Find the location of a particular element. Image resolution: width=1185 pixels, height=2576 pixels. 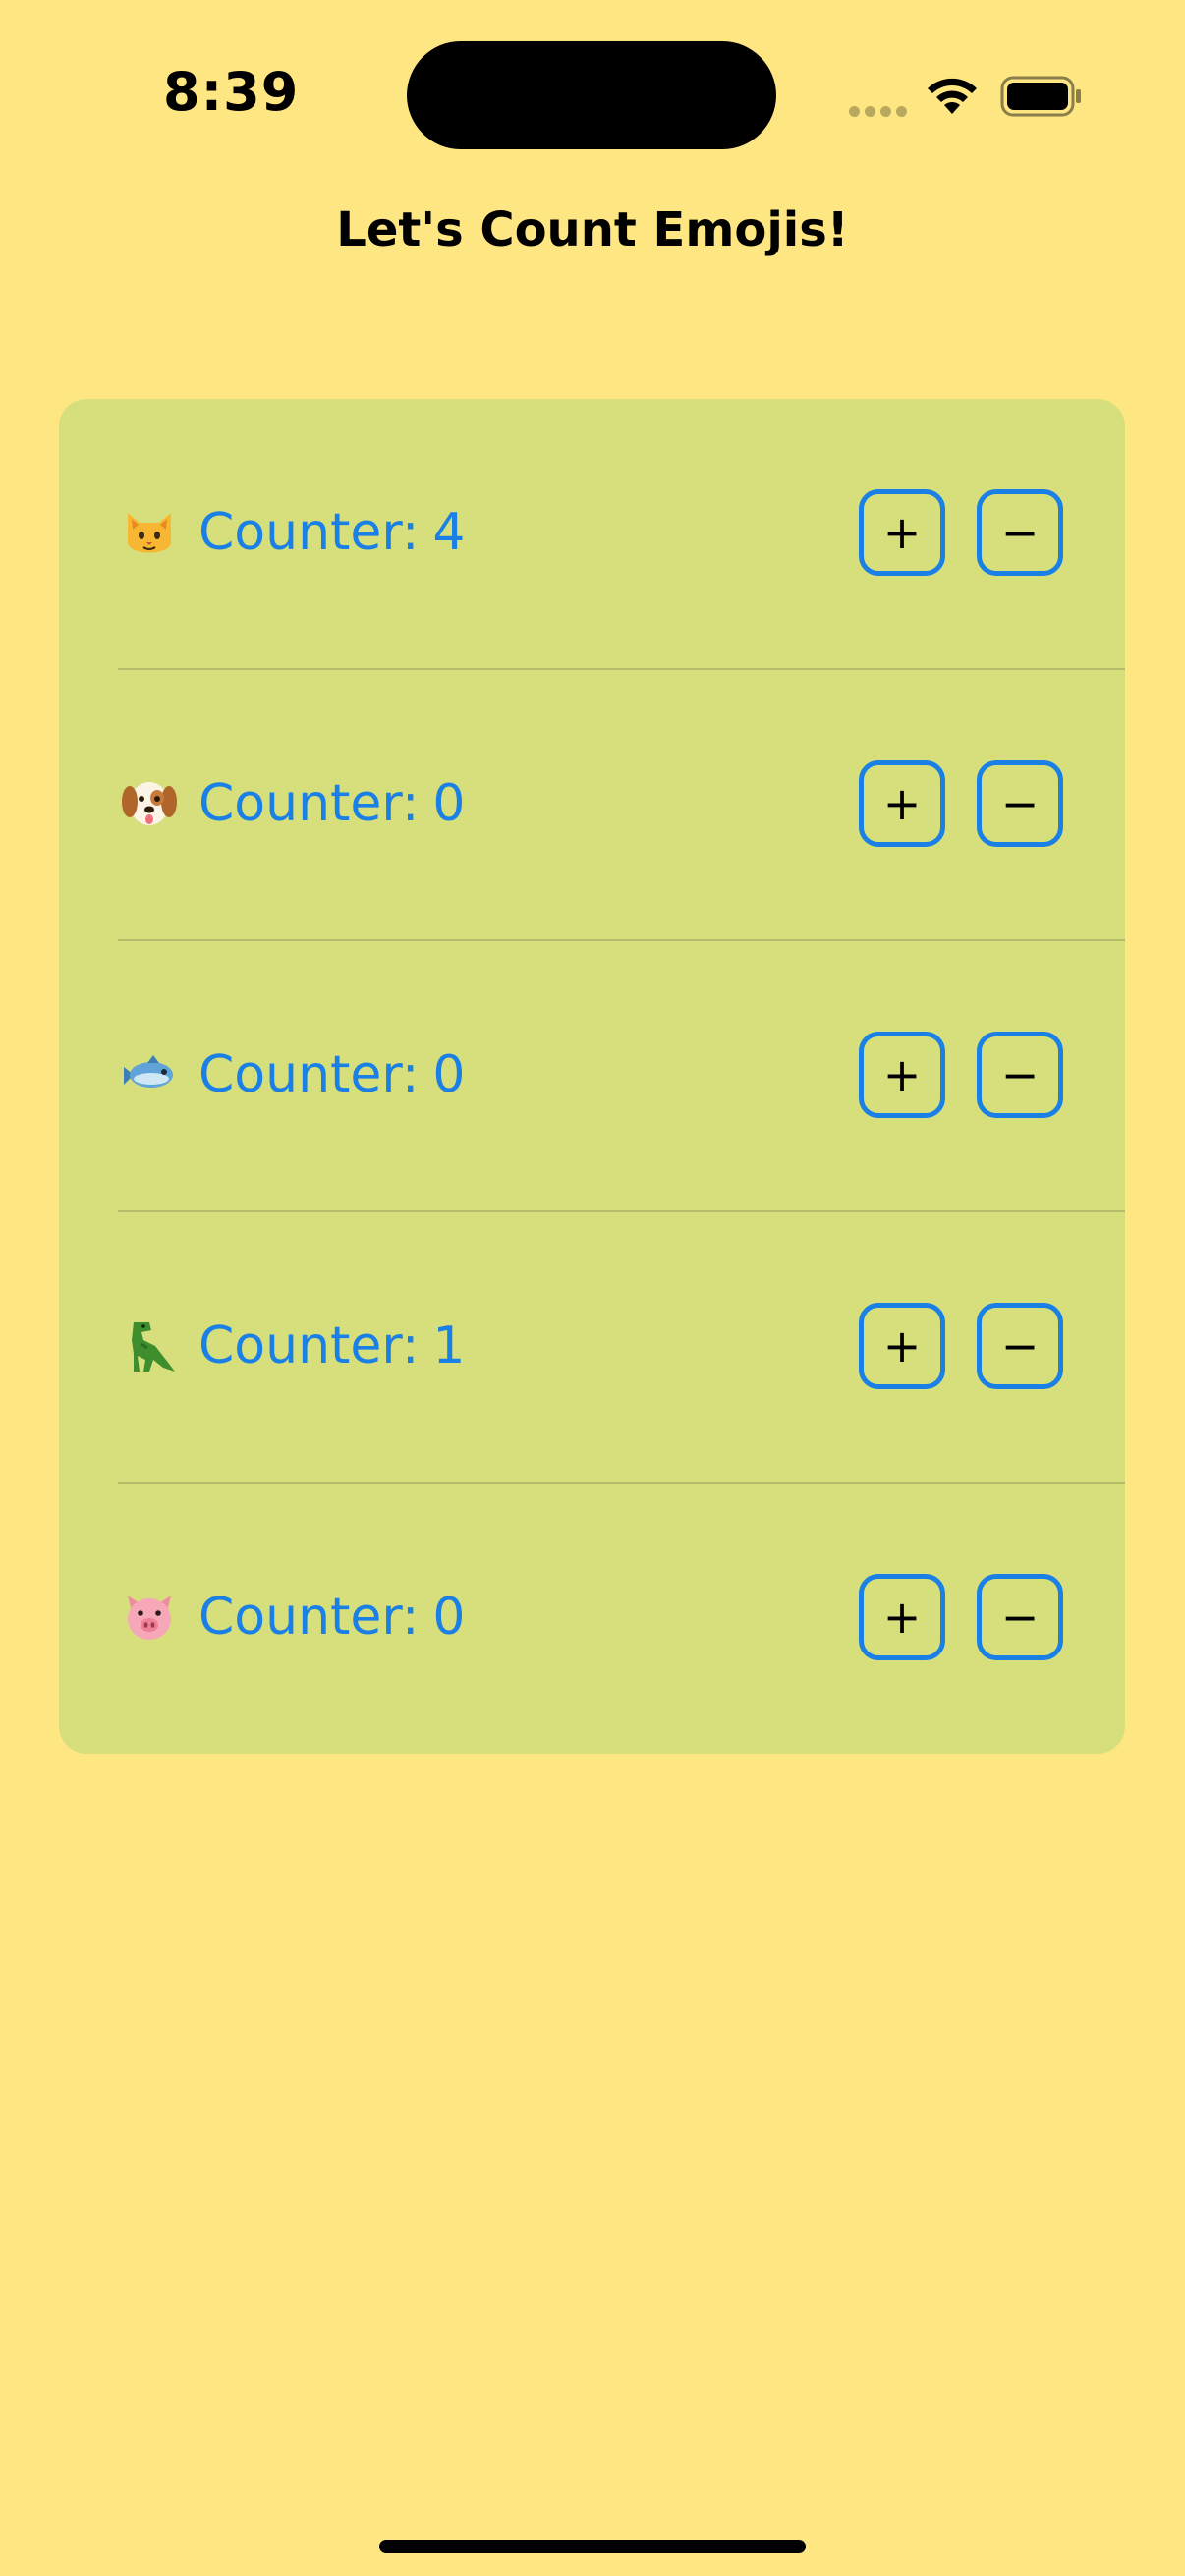

counter-value: 4 is located at coordinates (449, 532).